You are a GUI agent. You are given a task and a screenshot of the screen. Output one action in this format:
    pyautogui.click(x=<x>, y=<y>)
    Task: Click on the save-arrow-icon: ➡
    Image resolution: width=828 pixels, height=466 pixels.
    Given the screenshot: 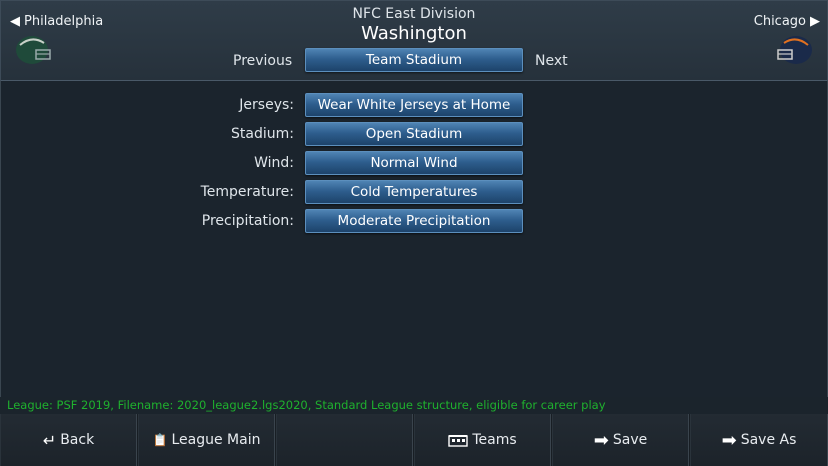 What is the action you would take?
    pyautogui.click(x=601, y=440)
    